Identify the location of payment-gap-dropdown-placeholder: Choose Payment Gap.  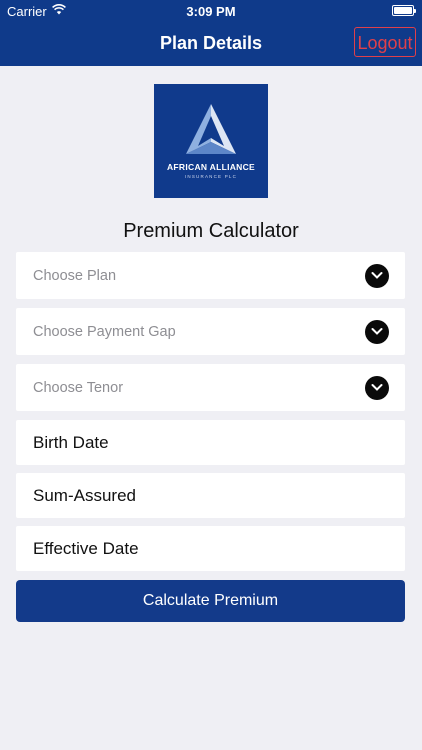
(104, 331).